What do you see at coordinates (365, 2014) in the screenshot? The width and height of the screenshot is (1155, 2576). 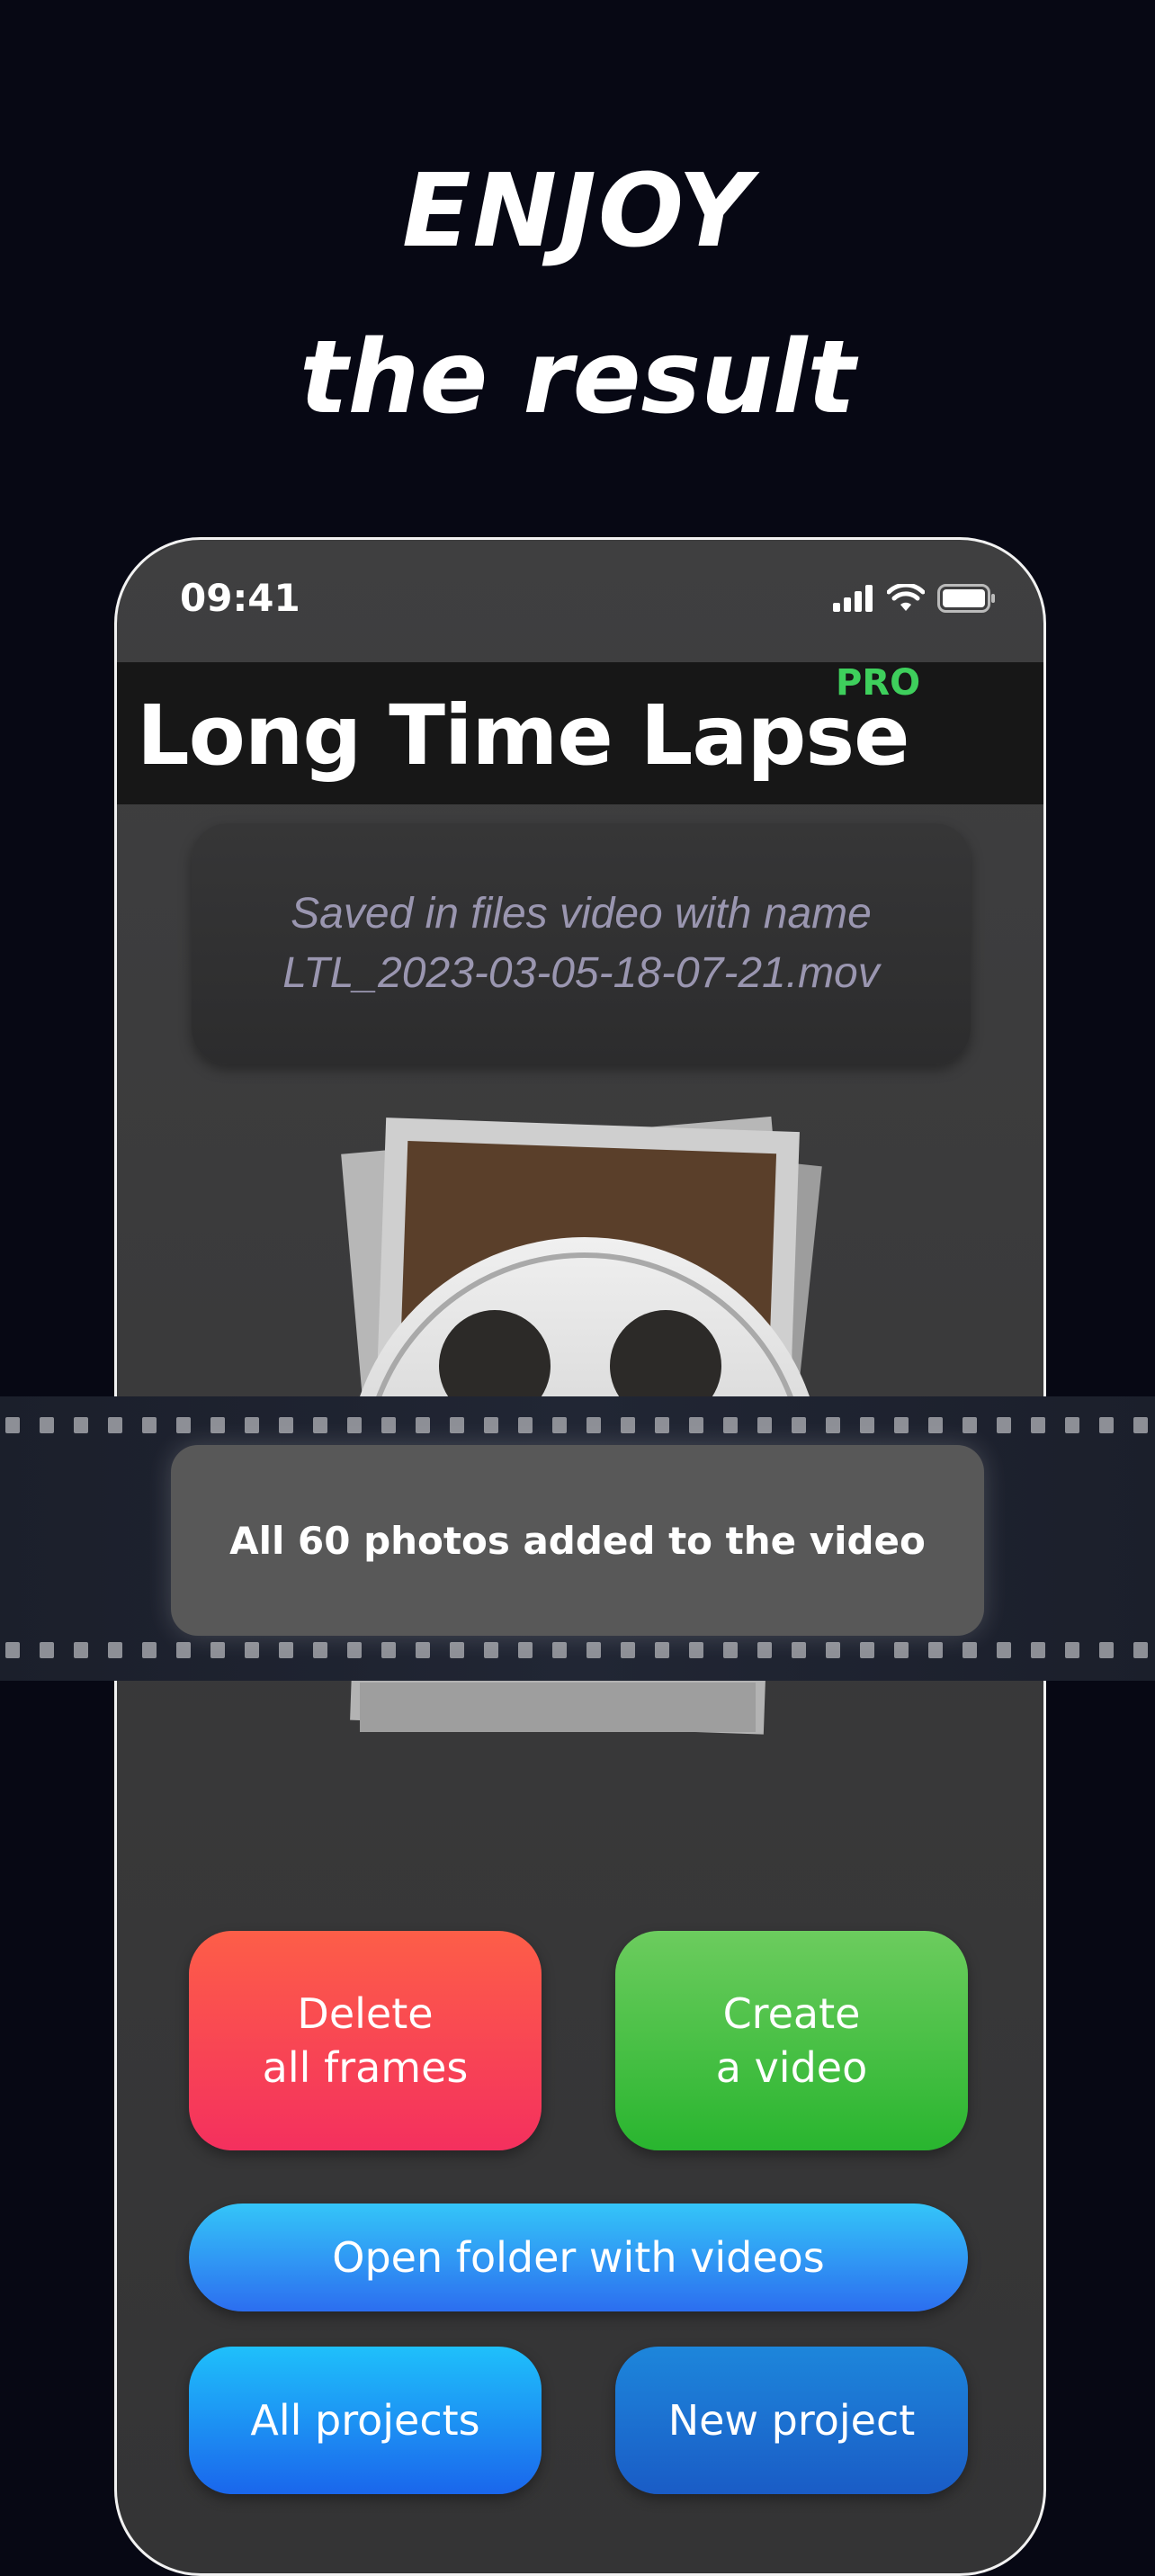 I see `delete-button-line1: Delete` at bounding box center [365, 2014].